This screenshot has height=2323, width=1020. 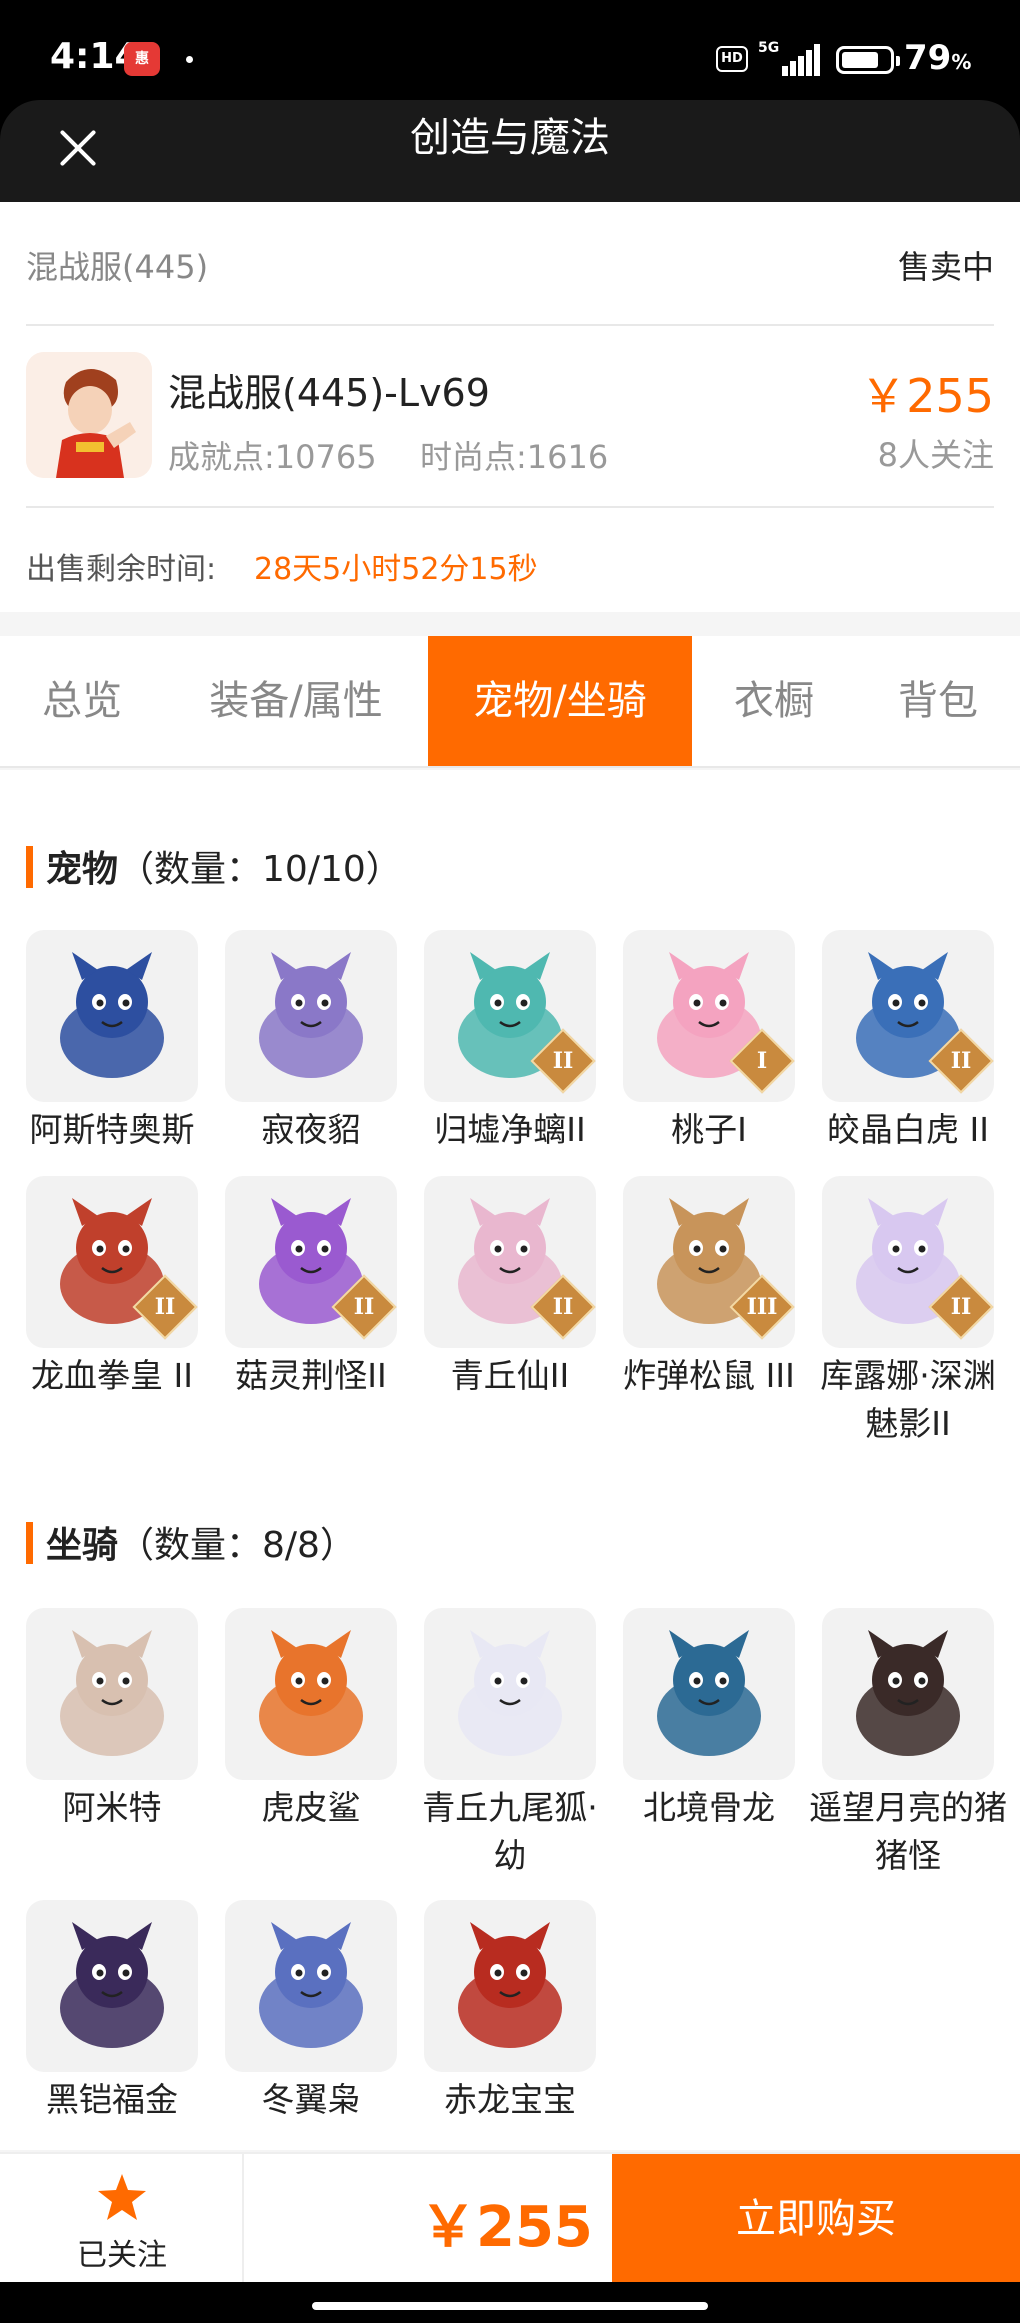 What do you see at coordinates (709, 1375) in the screenshot?
I see `pet-name: 炸弹松鼠 III` at bounding box center [709, 1375].